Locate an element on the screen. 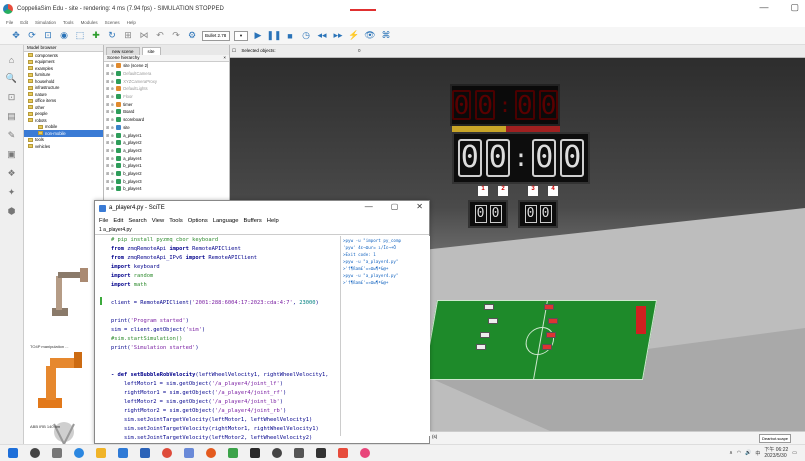 This screenshot has height=461, width=805. scene-object-row: ⊞ ⊕ a_player1 is located at coordinates (166, 135).